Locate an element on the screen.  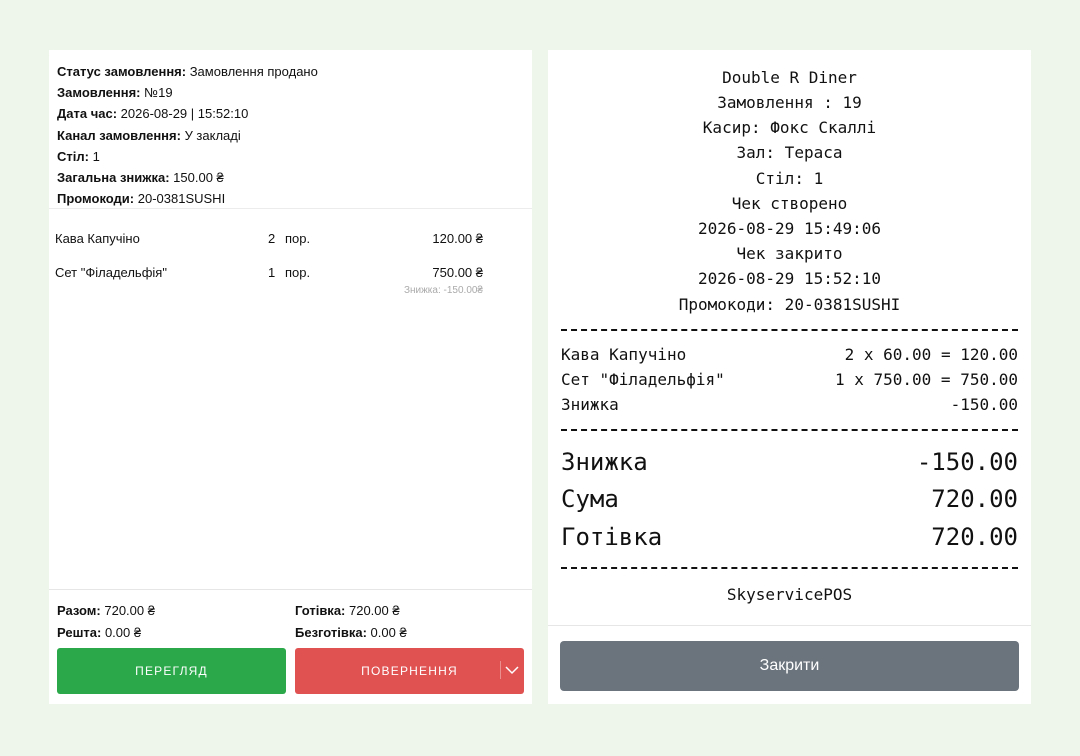
receipt-total-discount: Знижка -150.00 is located at coordinates (789, 462).